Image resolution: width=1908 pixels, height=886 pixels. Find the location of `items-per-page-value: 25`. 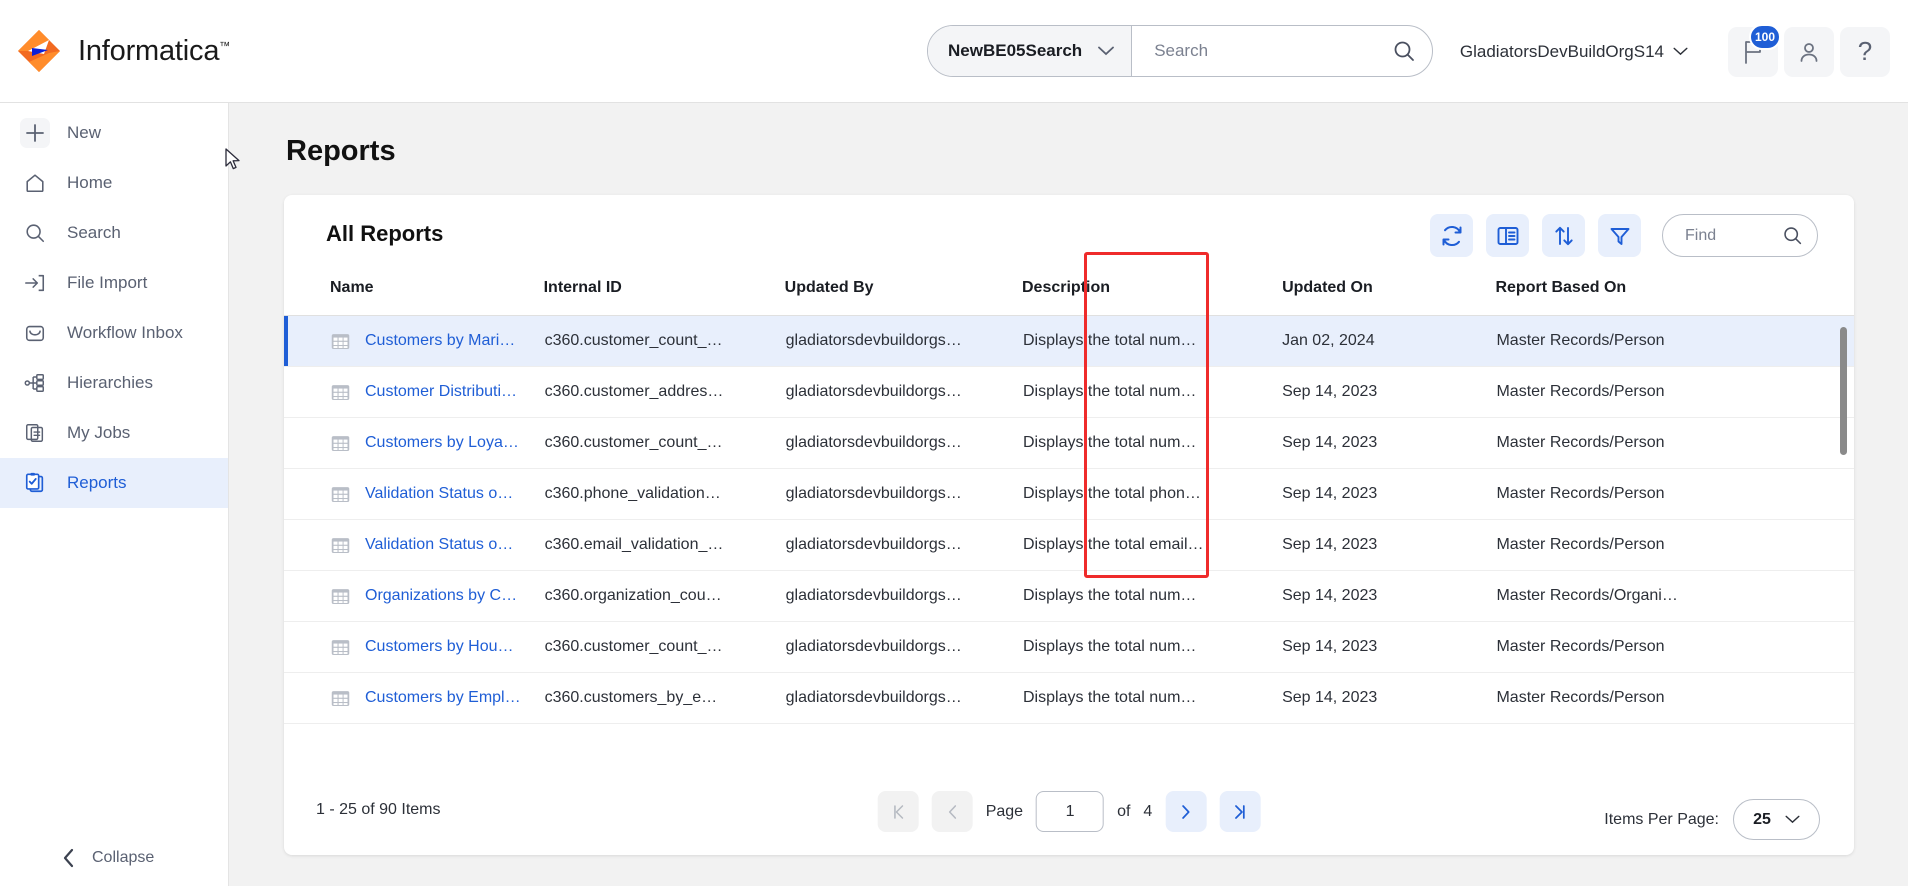

items-per-page-value: 25 is located at coordinates (1762, 819).